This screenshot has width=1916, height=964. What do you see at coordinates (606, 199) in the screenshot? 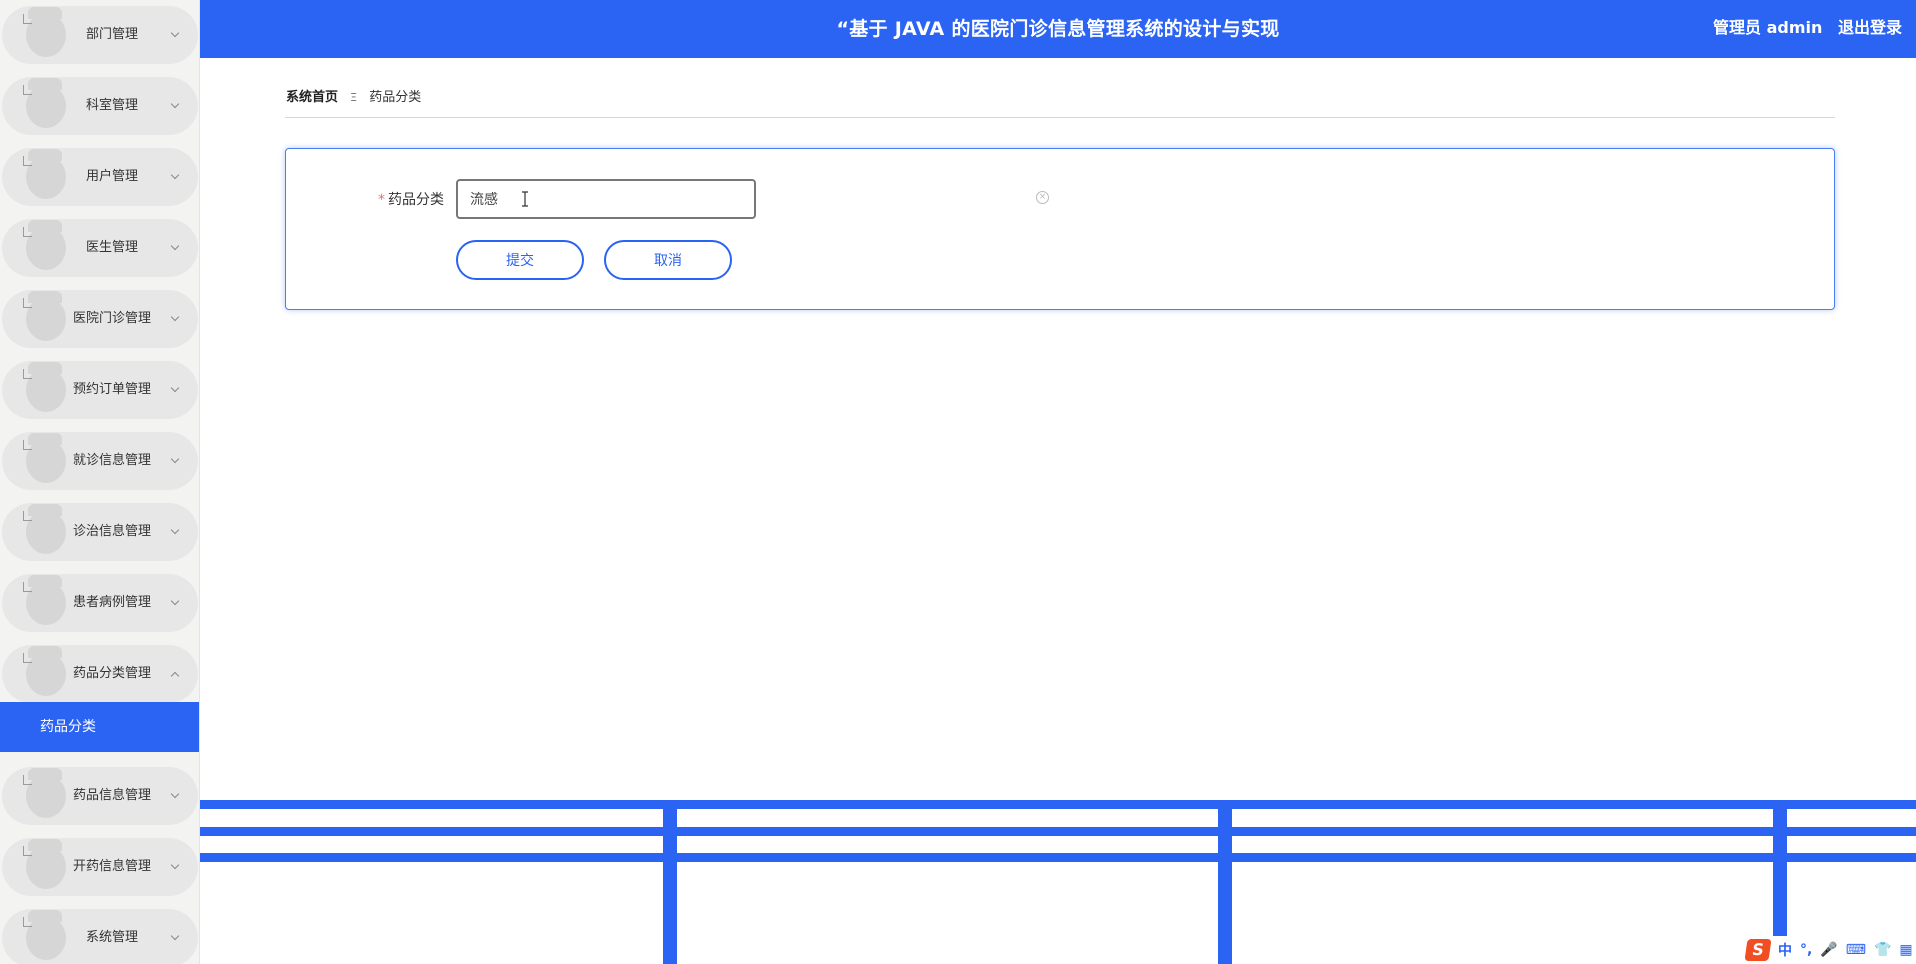
I see `drug-category-input` at bounding box center [606, 199].